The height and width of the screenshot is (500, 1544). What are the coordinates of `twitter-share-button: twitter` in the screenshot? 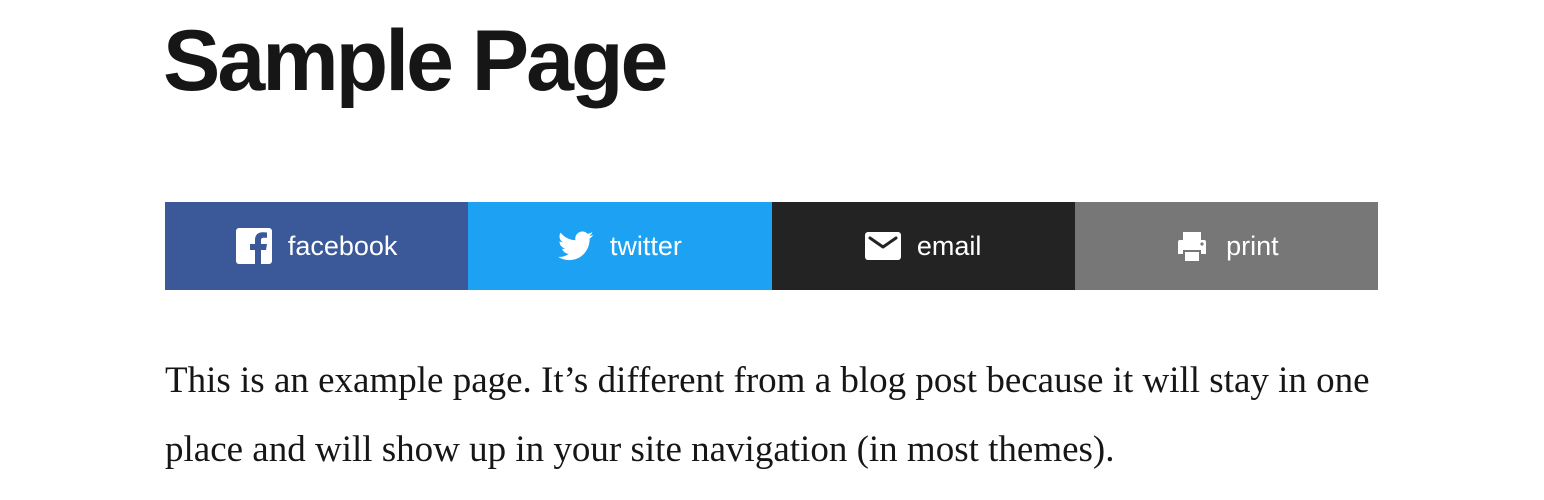 It's located at (620, 246).